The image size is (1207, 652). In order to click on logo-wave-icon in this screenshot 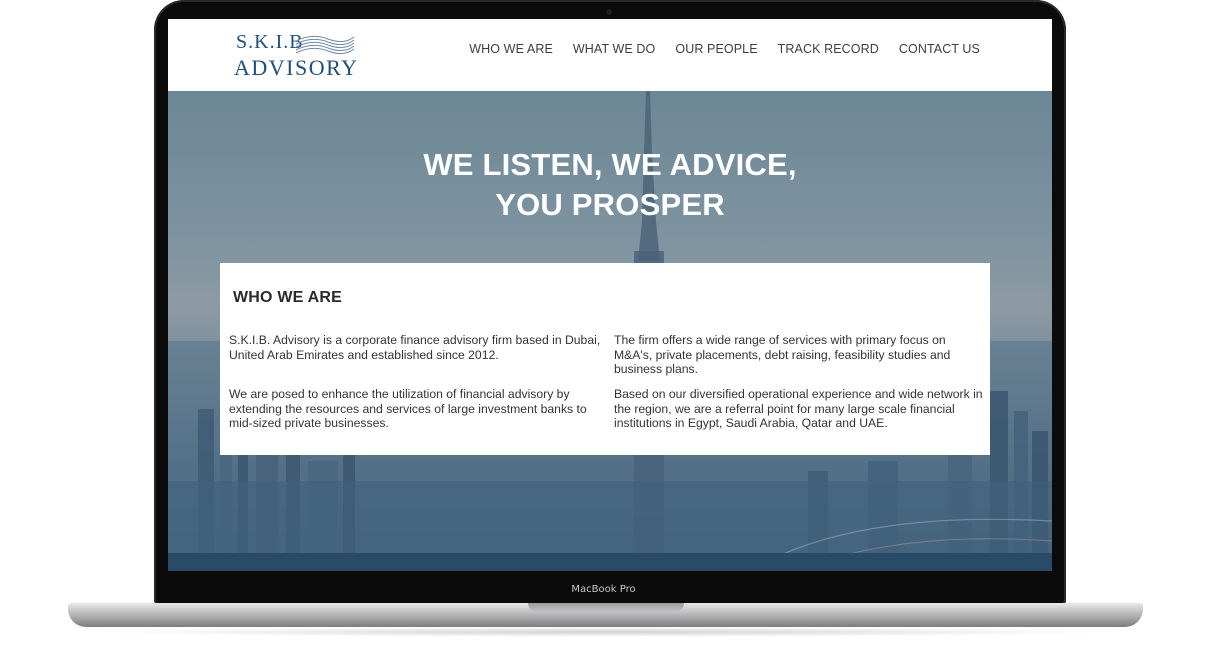, I will do `click(325, 45)`.